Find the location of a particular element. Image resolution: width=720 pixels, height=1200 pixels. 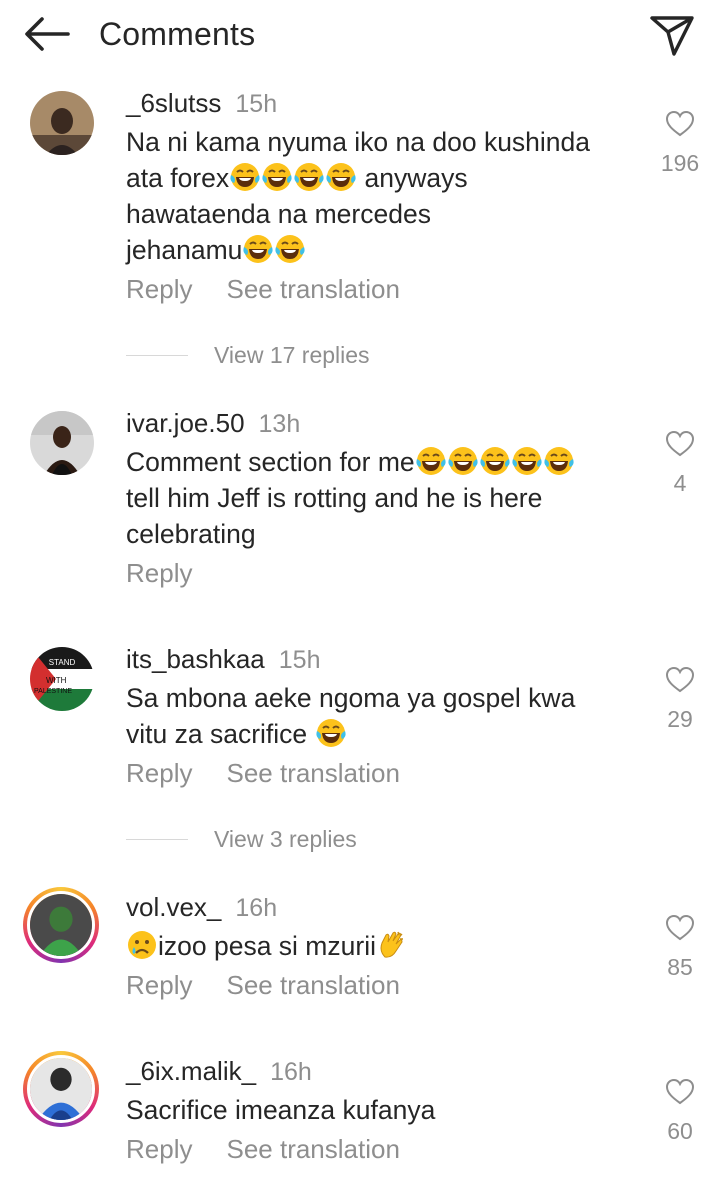

like-group: 85 is located at coordinates (680, 947).